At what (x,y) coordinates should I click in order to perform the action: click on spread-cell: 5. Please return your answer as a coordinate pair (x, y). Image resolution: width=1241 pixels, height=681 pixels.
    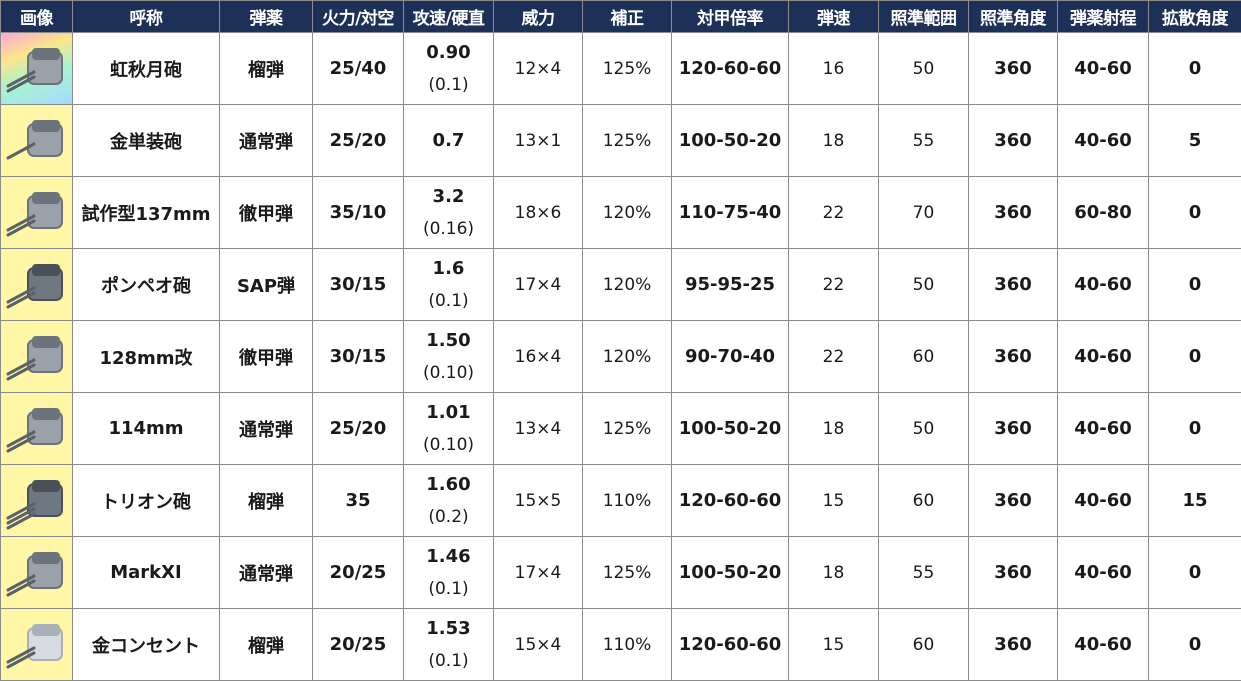
    Looking at the image, I should click on (1194, 140).